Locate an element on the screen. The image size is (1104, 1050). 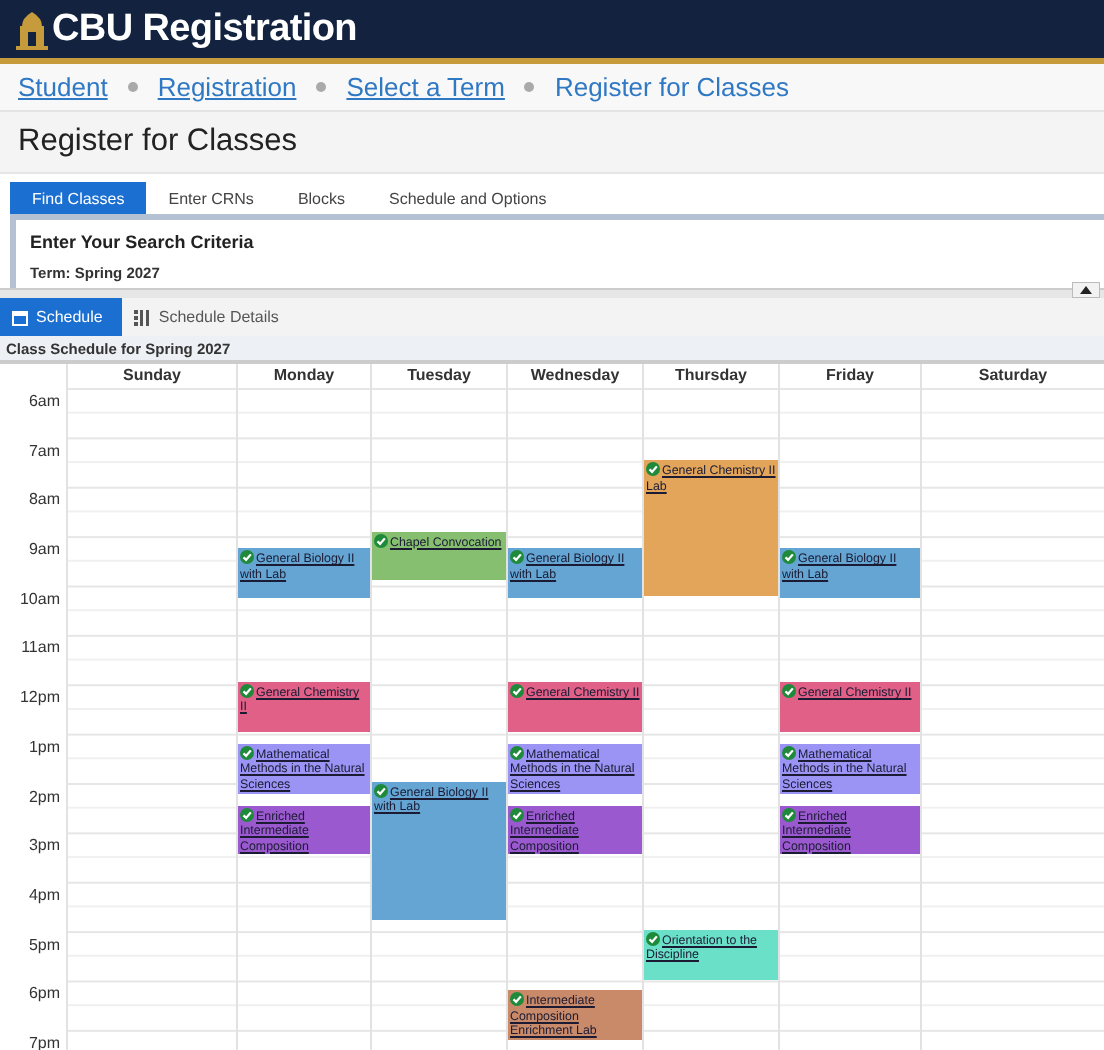
hour-label: 8am is located at coordinates (44, 499).